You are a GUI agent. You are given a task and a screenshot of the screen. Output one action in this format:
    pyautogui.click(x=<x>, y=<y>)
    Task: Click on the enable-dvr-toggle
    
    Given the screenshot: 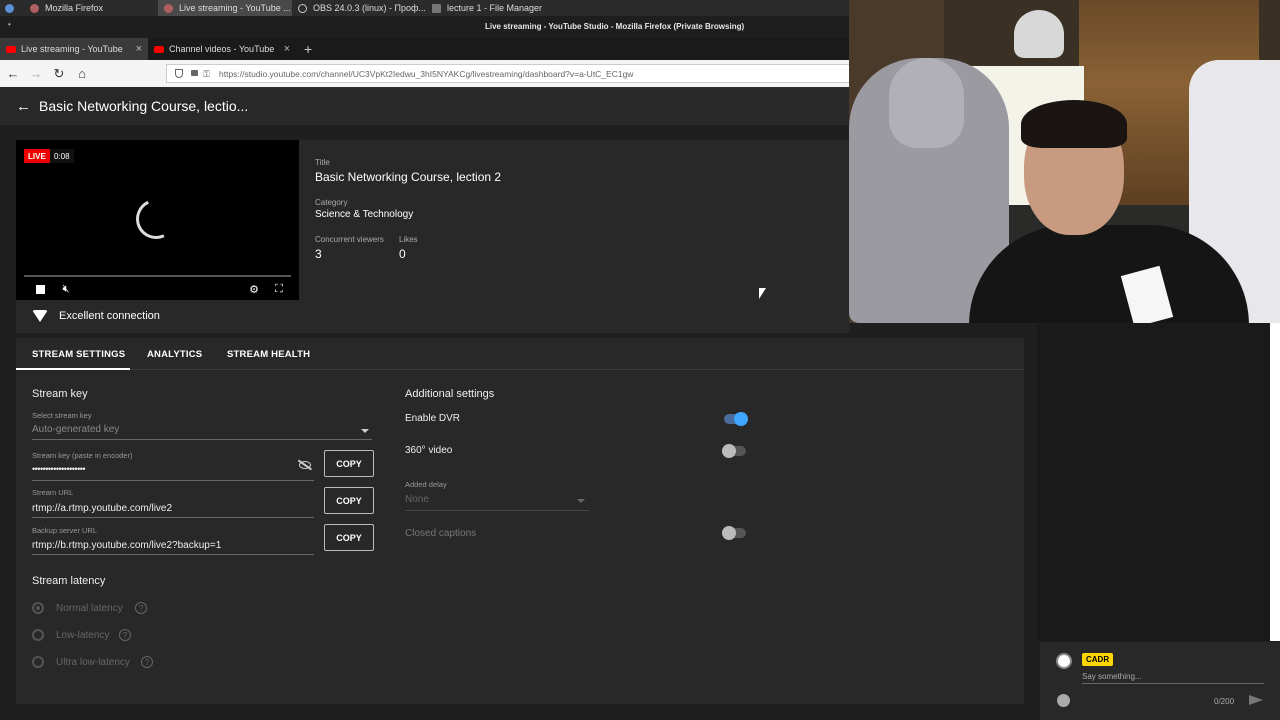 What is the action you would take?
    pyautogui.click(x=736, y=419)
    